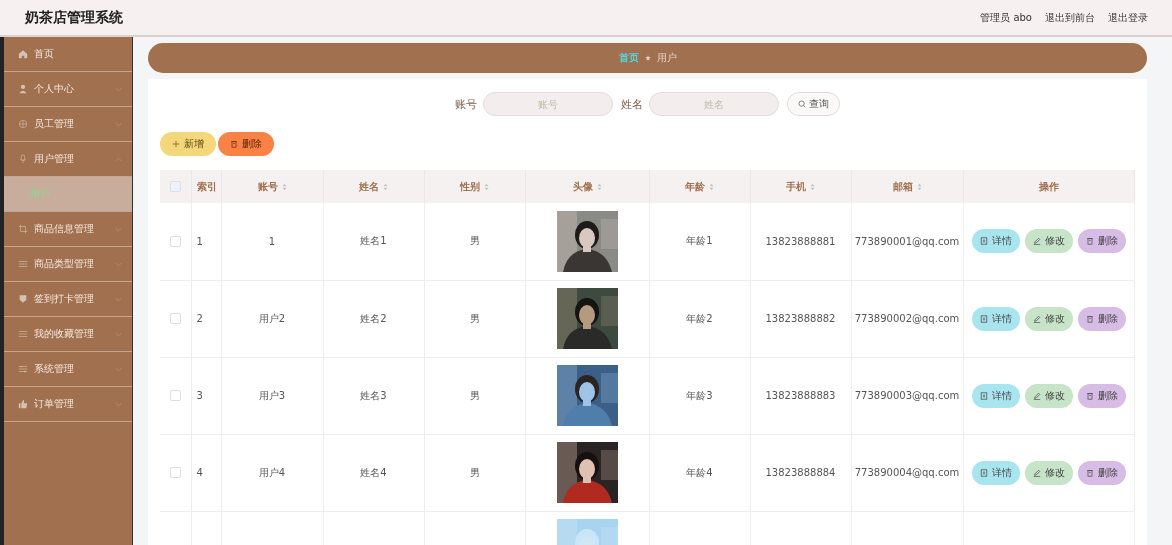  I want to click on thumb-icon, so click(23, 404).